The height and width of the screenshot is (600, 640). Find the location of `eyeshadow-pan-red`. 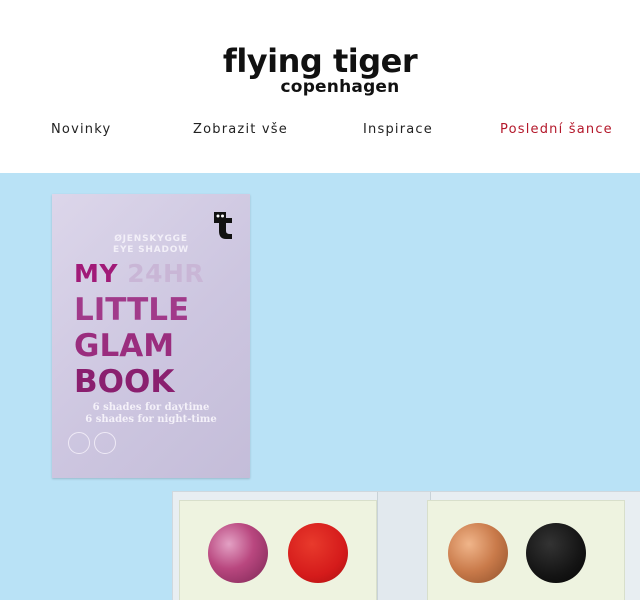

eyeshadow-pan-red is located at coordinates (318, 553).